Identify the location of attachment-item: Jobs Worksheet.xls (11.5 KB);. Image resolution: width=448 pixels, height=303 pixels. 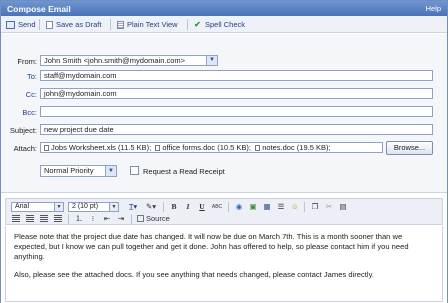
(97, 147).